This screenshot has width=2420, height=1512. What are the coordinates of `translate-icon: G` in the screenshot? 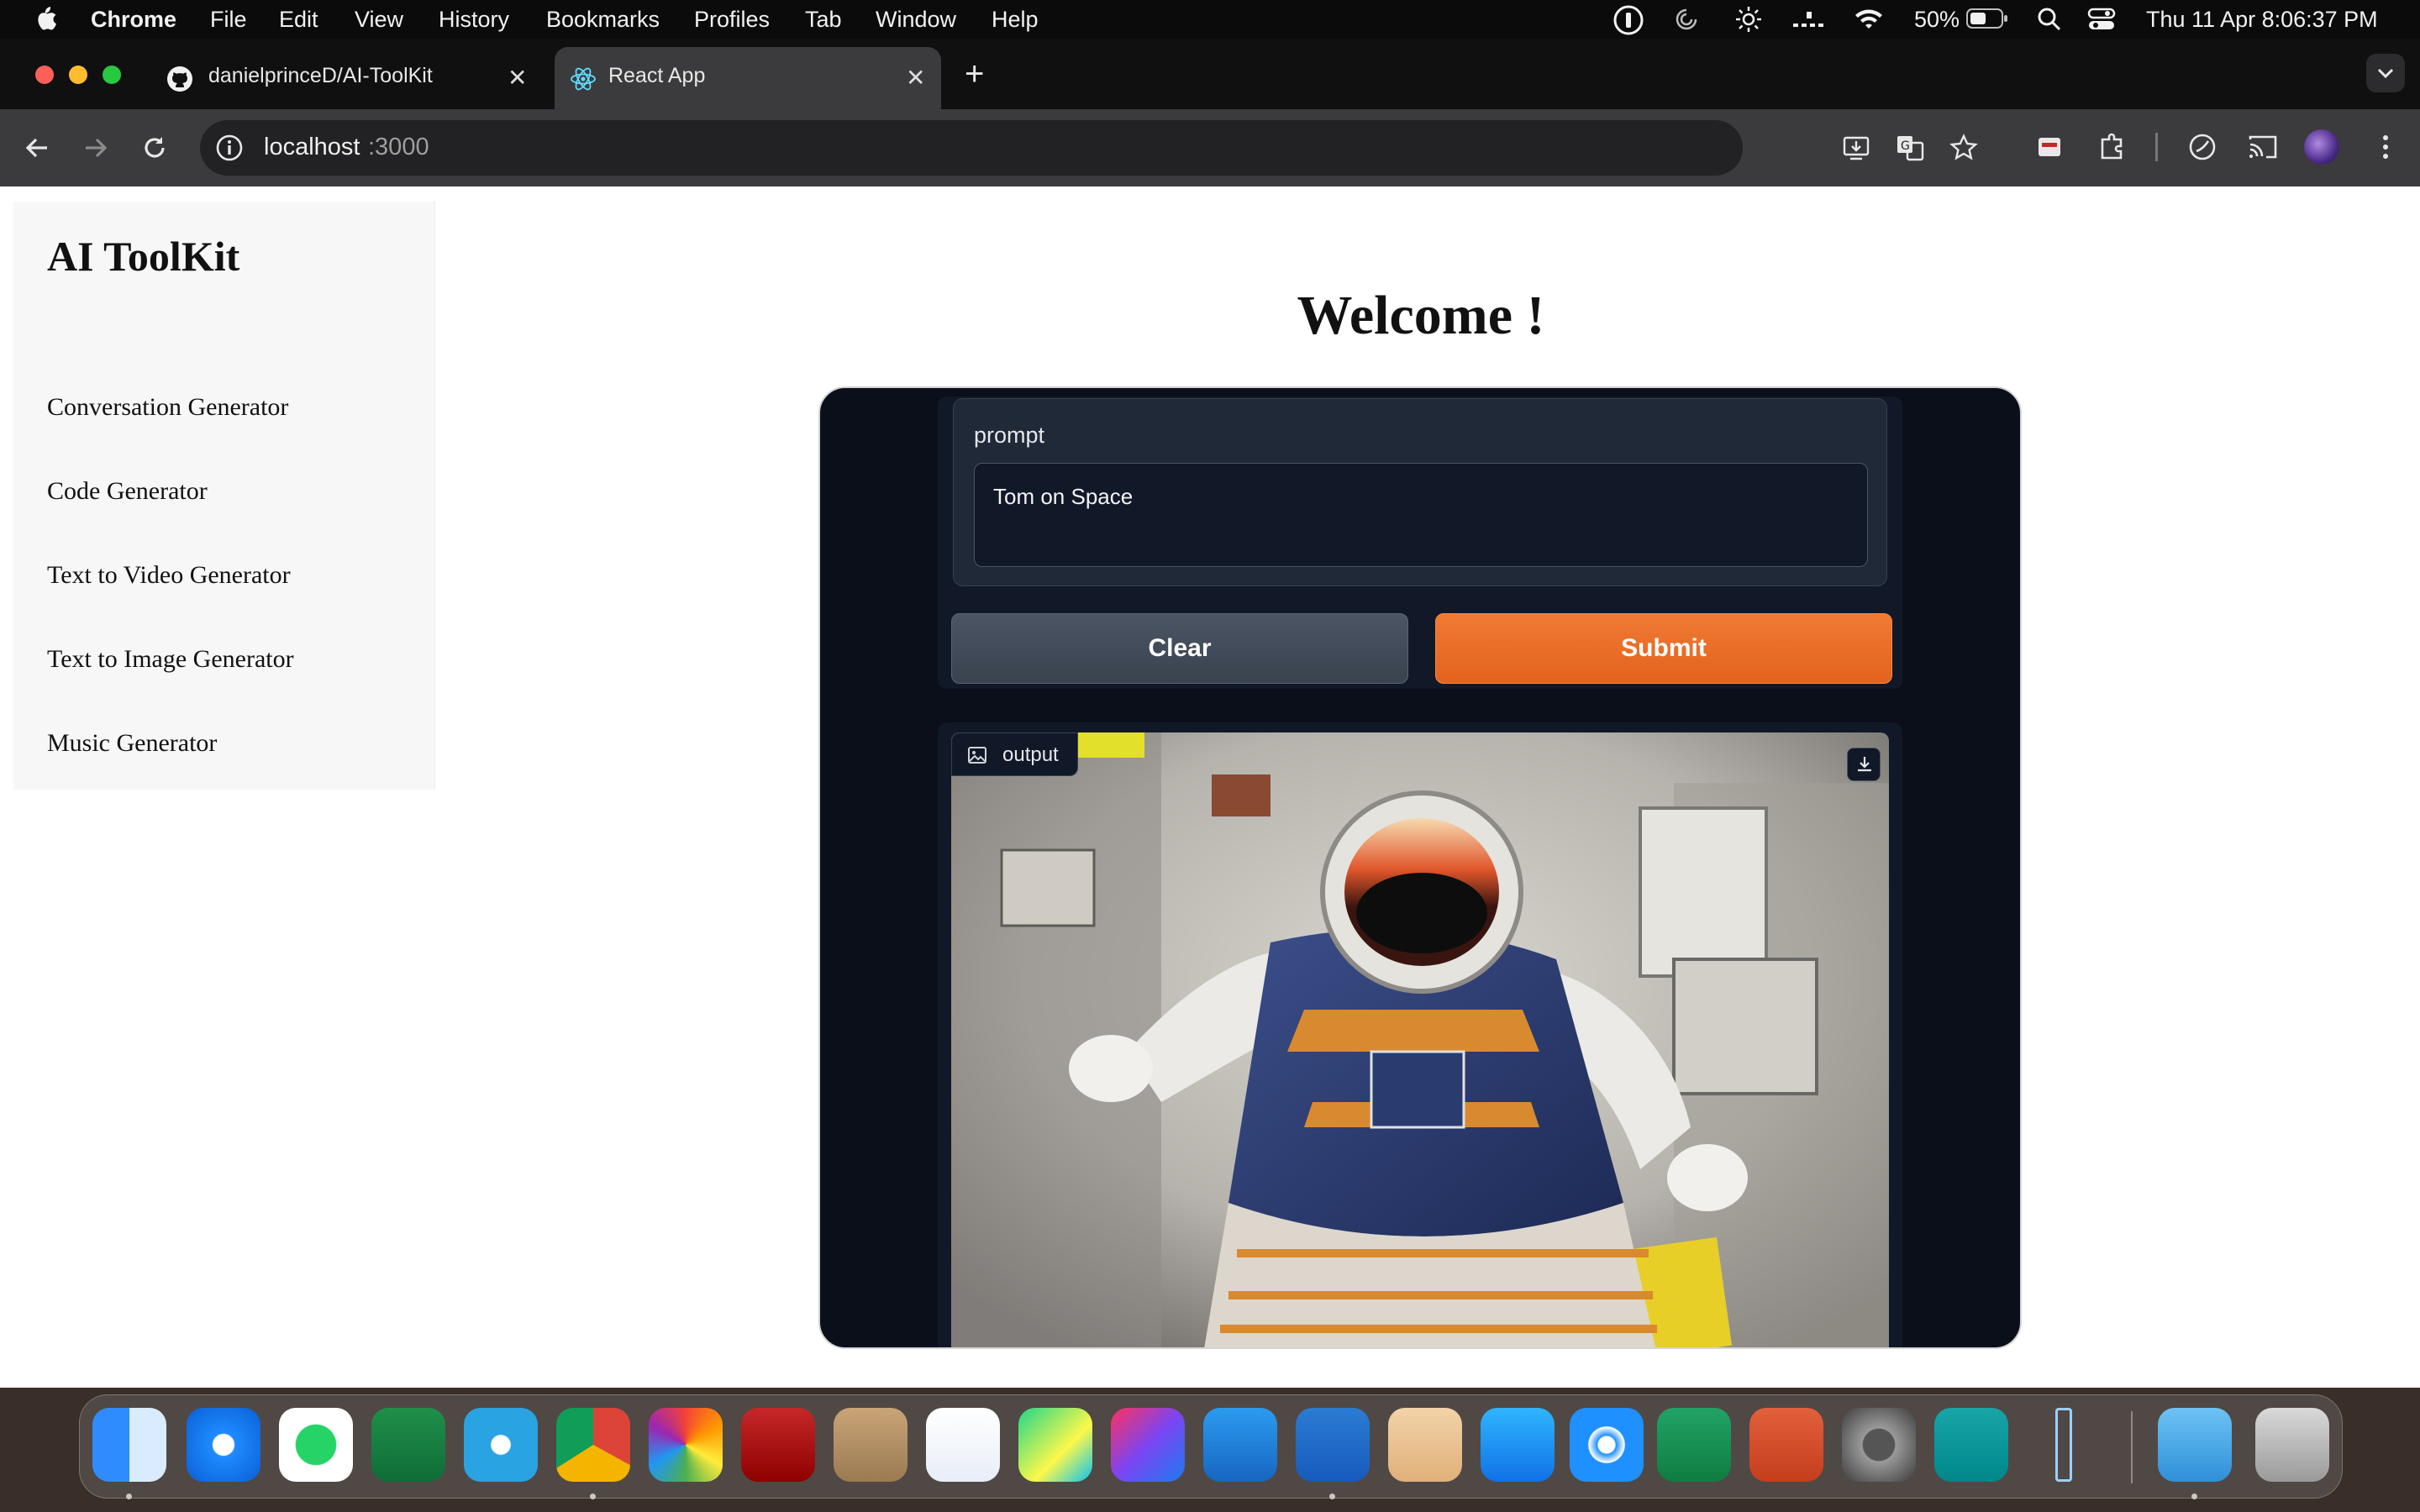 It's located at (1910, 148).